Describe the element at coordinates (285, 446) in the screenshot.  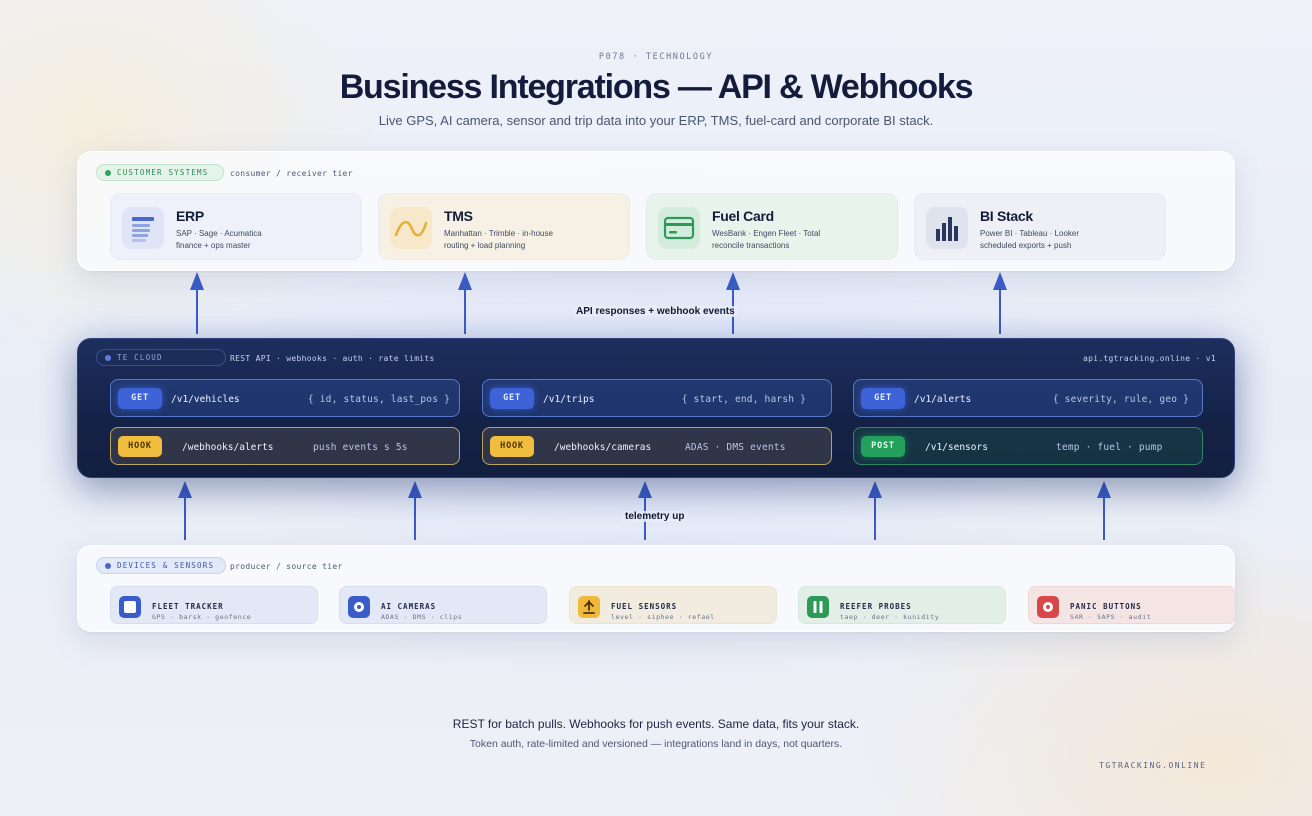
I see `endpoint-hook-alerts: HOOK /webhooks/alerts push events s 5s` at that location.